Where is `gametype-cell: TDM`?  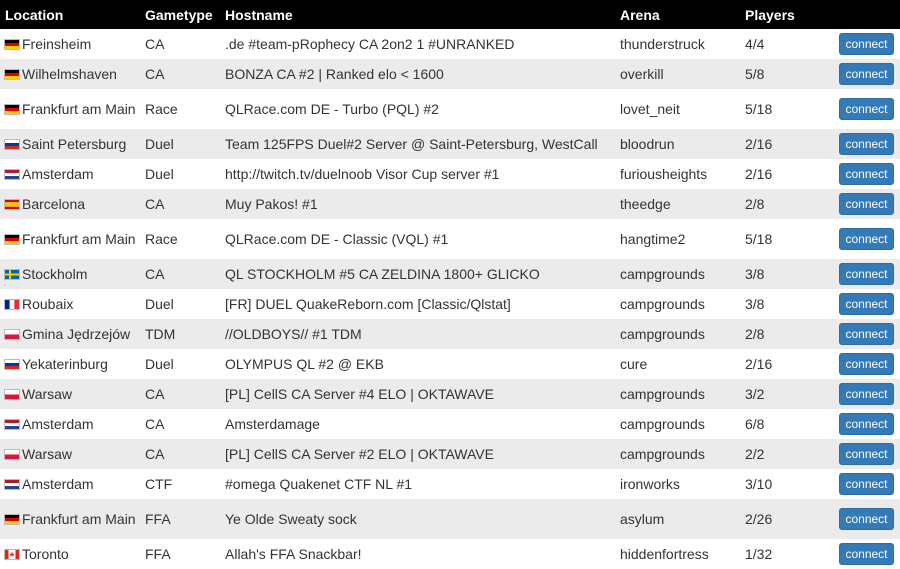
gametype-cell: TDM is located at coordinates (160, 334).